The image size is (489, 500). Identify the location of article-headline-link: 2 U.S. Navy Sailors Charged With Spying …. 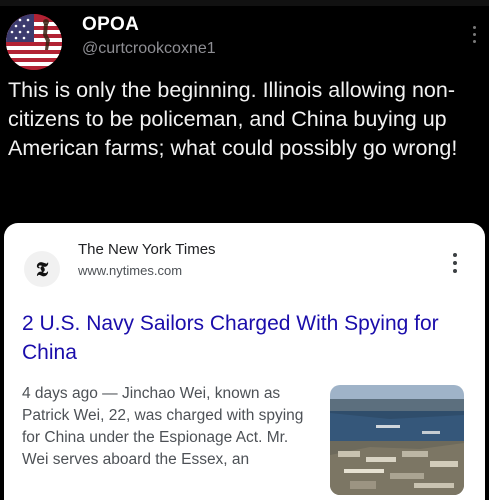
(242, 338).